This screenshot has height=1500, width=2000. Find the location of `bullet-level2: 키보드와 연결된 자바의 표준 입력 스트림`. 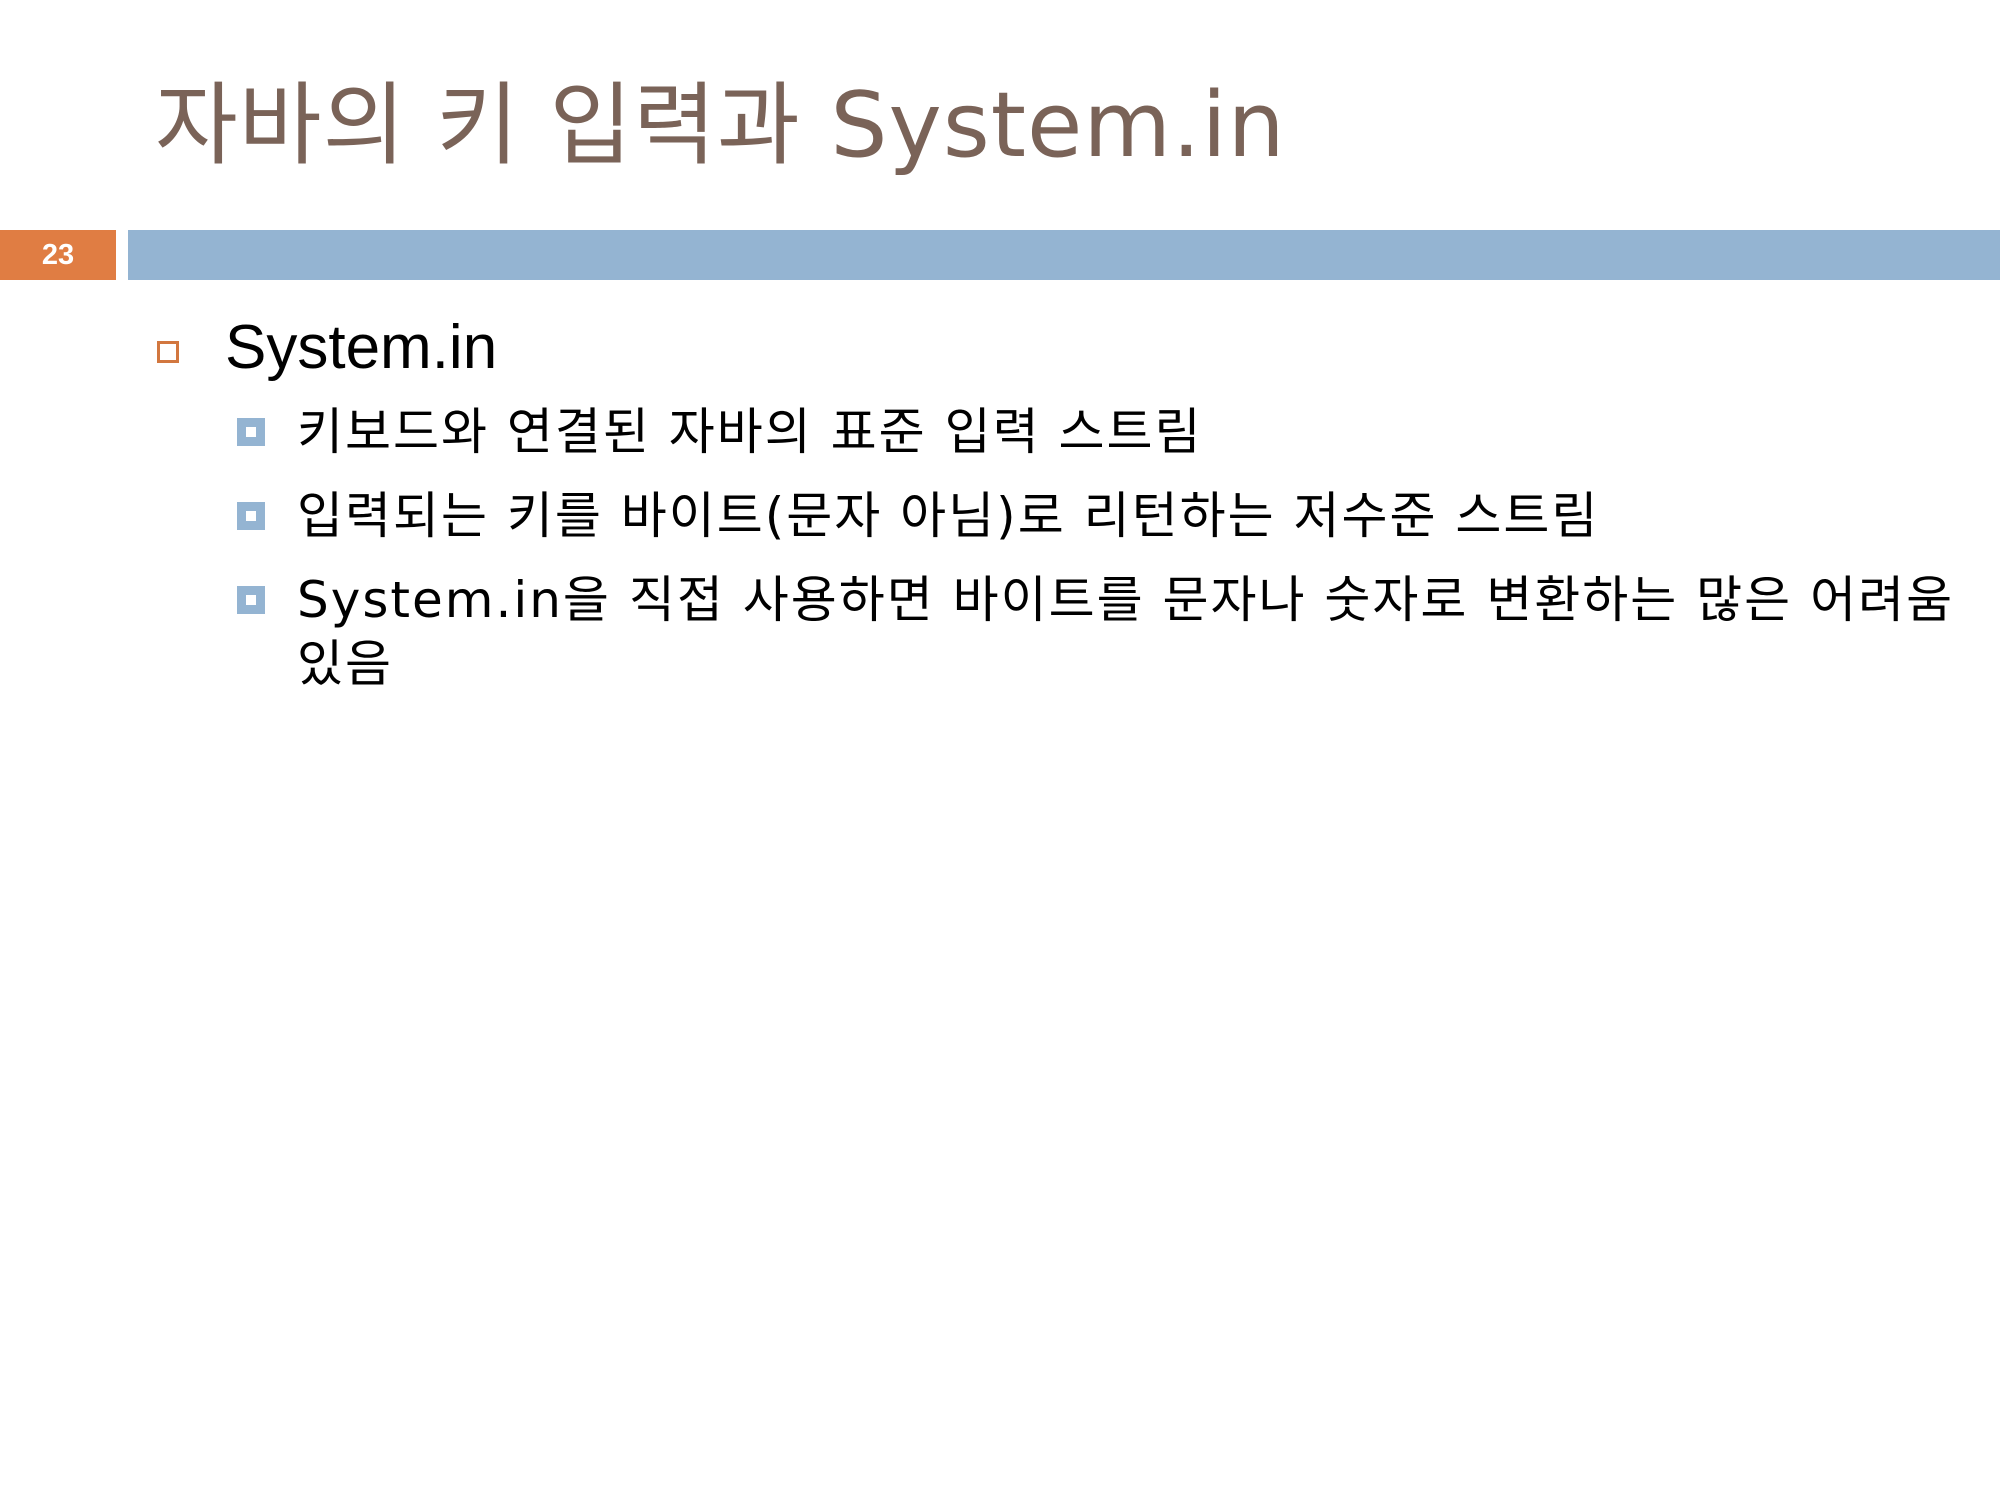

bullet-level2: 키보드와 연결된 자바의 표준 입력 스트림 is located at coordinates (1097, 432).